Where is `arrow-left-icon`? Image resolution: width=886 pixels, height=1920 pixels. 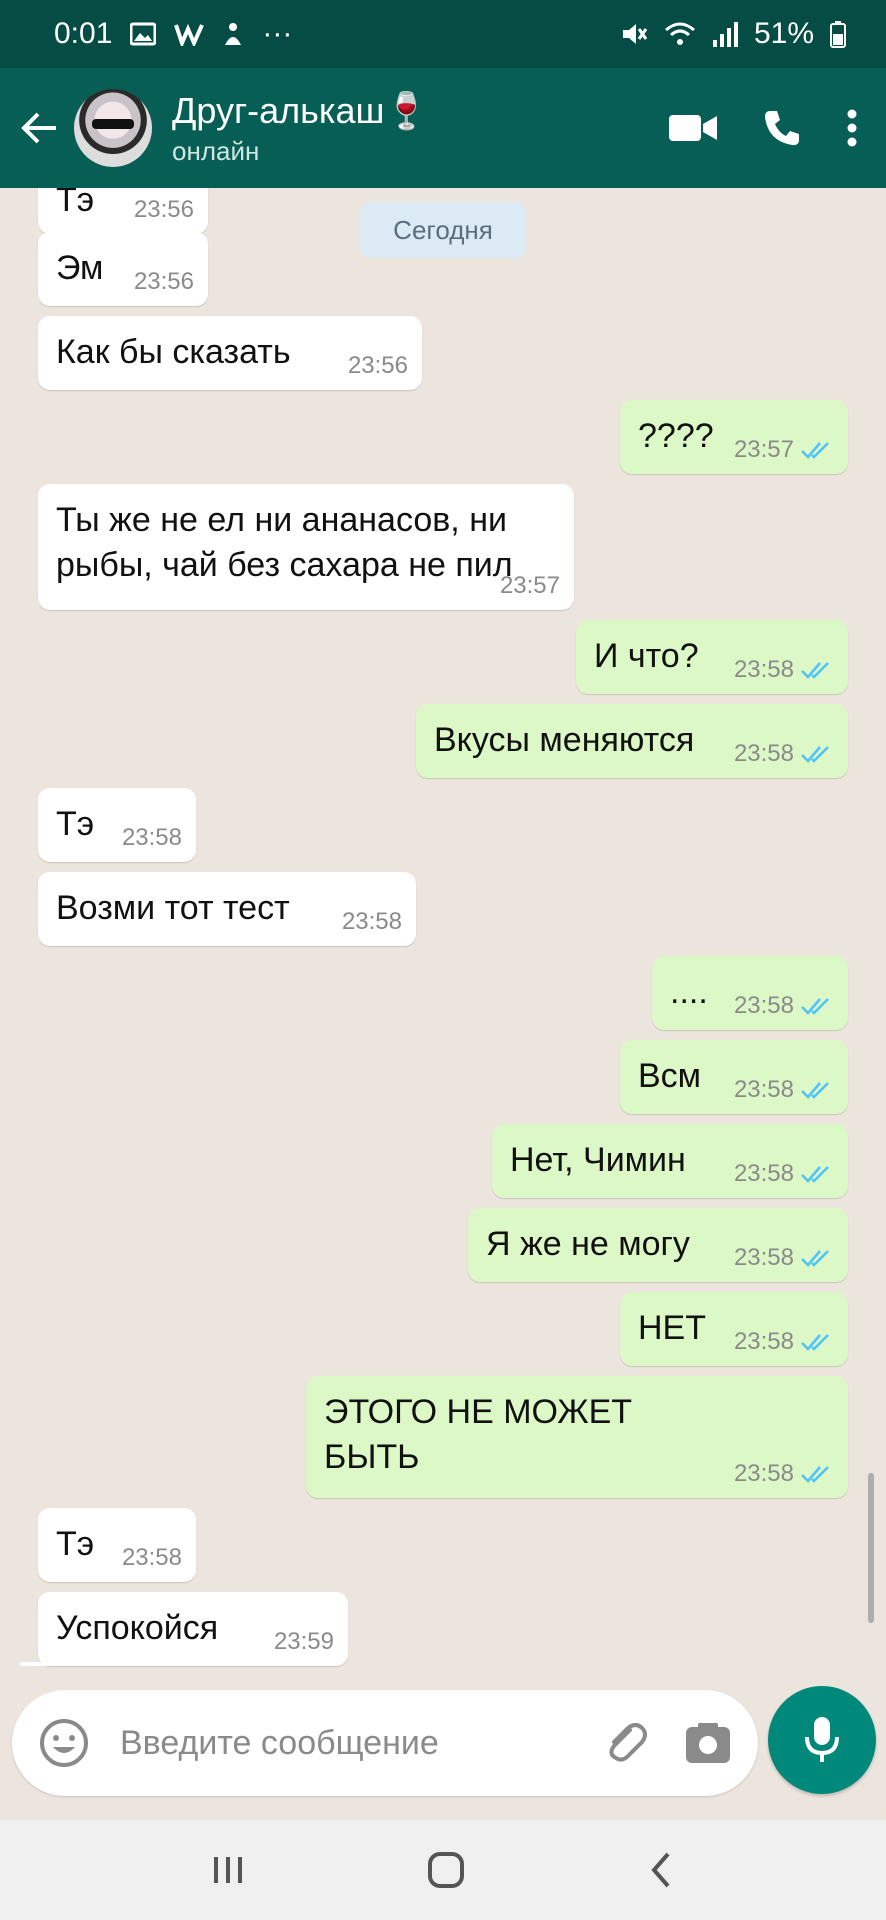 arrow-left-icon is located at coordinates (38, 128).